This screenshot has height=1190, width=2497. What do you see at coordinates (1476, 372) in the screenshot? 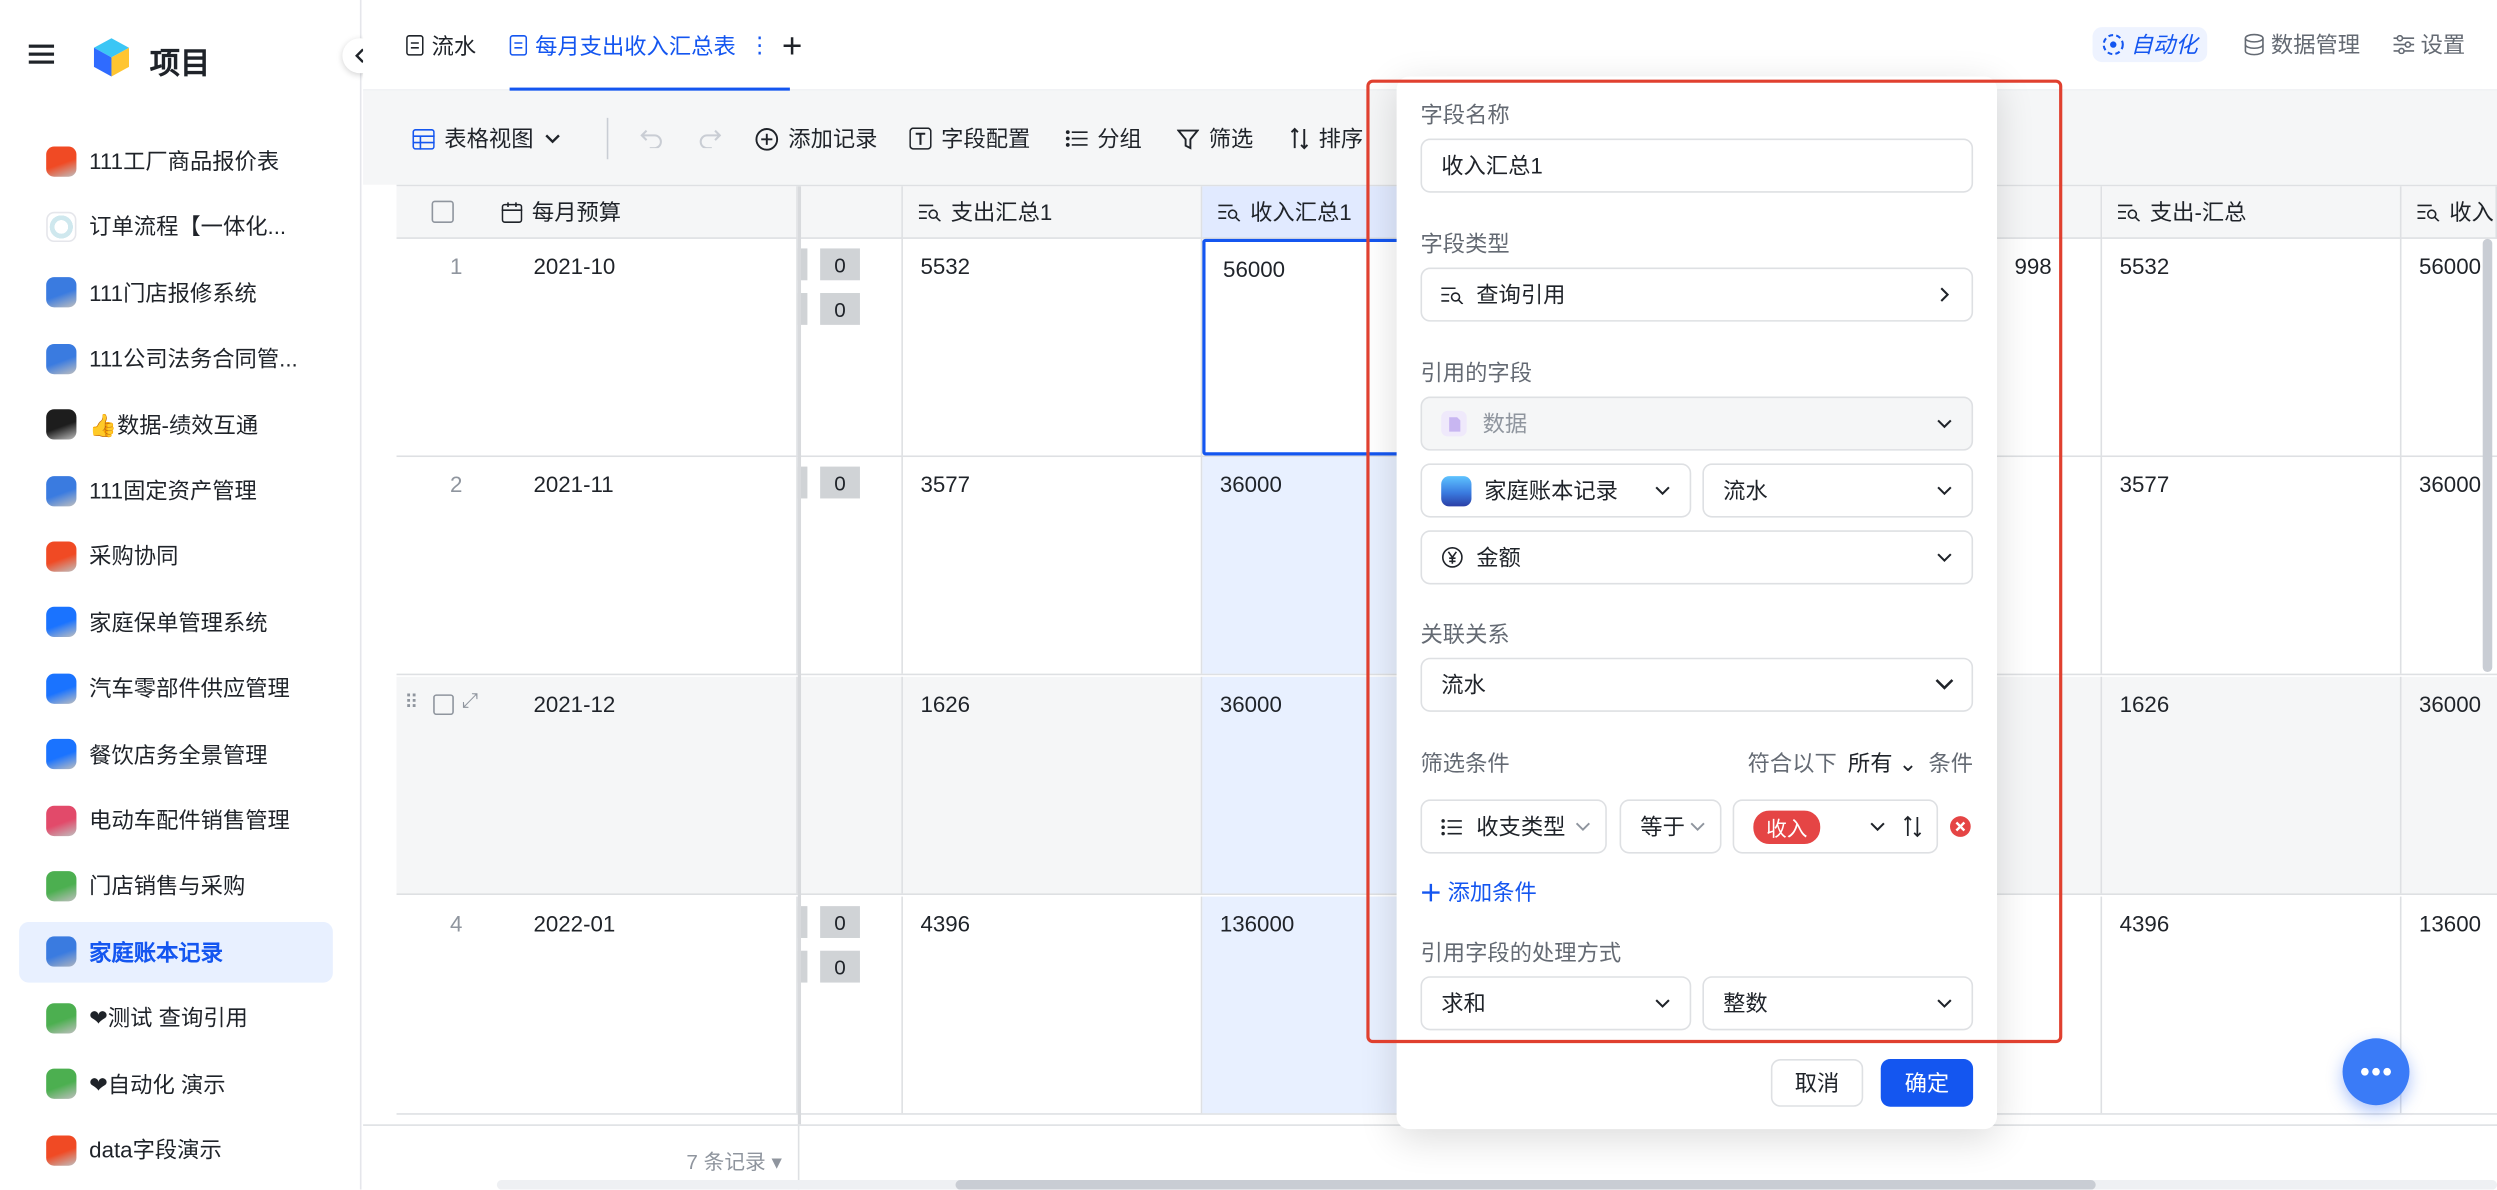
I see `ref-field-label: 引用的字段` at bounding box center [1476, 372].